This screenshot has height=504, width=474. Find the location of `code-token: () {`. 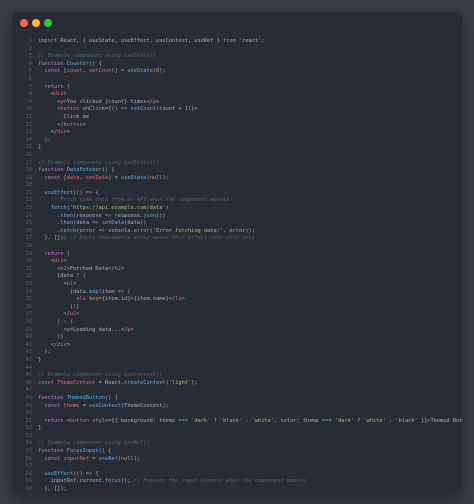

code-token: () { is located at coordinates (111, 397).